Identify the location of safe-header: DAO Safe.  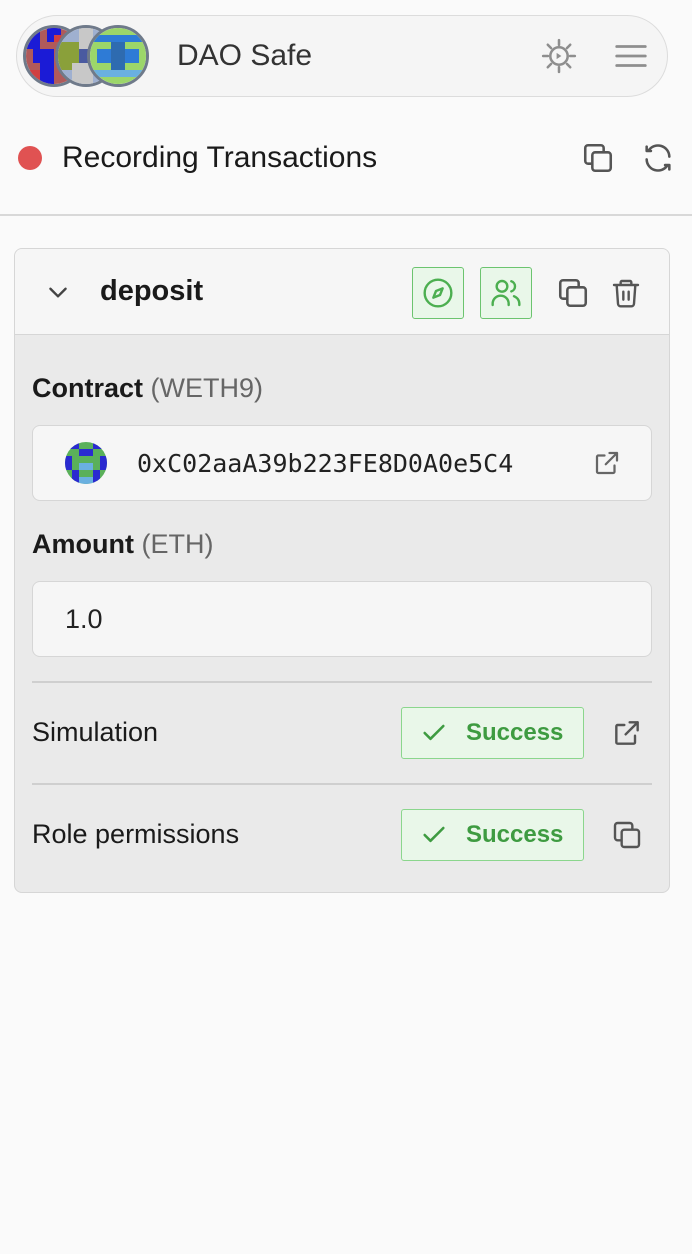
(342, 56).